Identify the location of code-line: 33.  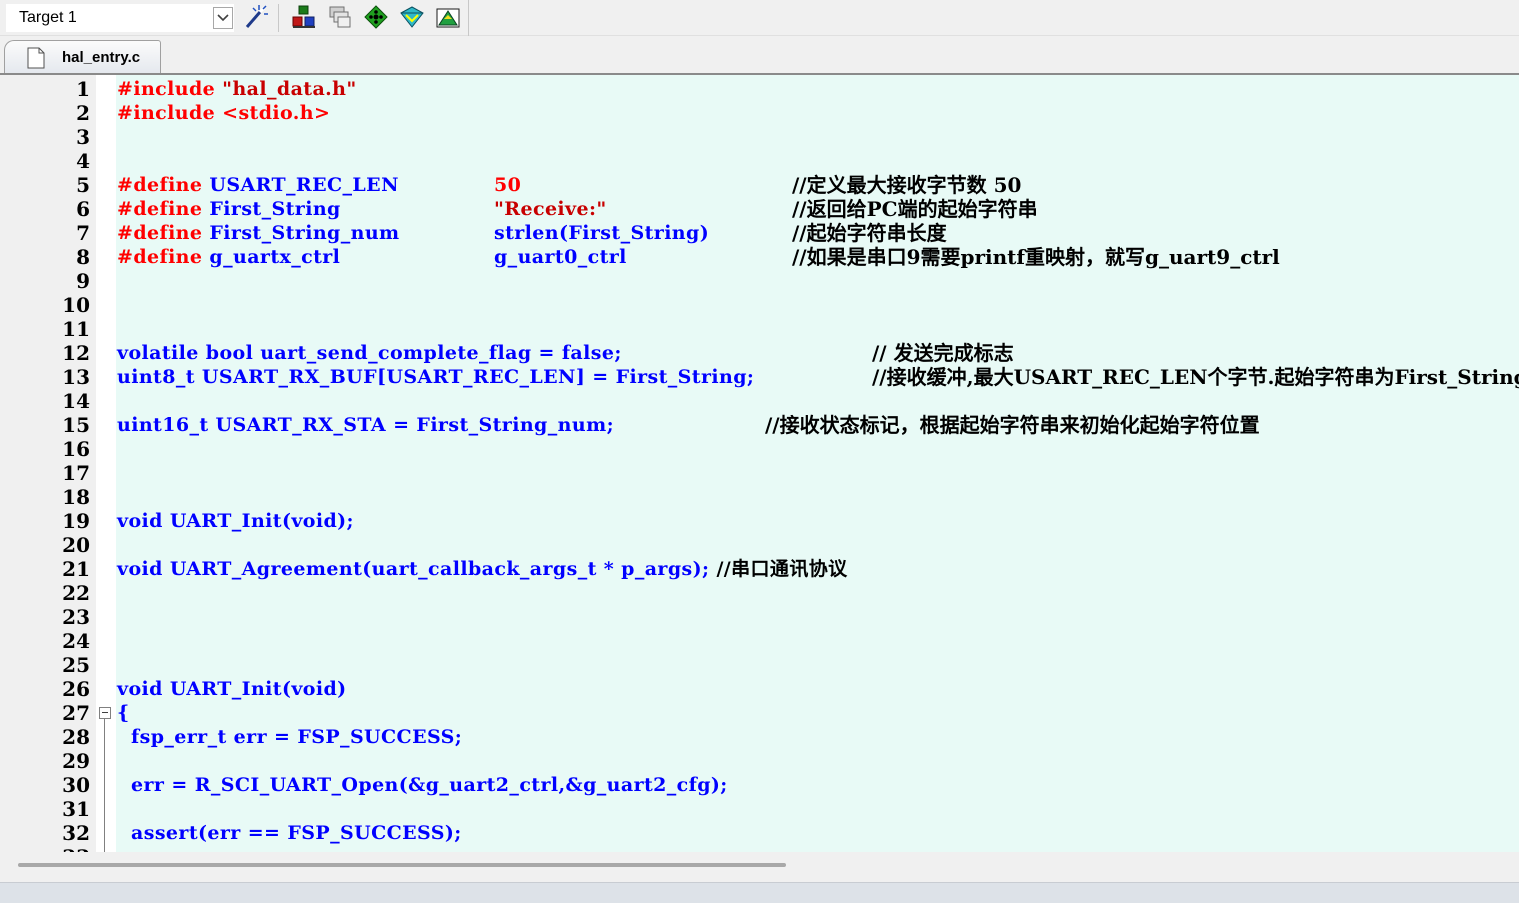
(759, 848).